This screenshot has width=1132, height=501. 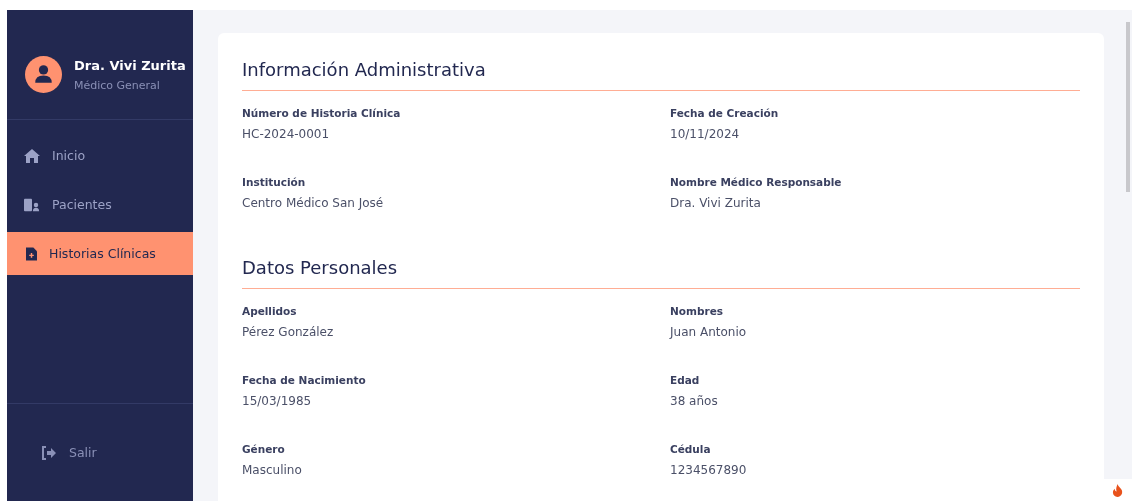 What do you see at coordinates (716, 203) in the screenshot?
I see `field-value: Dra. Vivi Zurita` at bounding box center [716, 203].